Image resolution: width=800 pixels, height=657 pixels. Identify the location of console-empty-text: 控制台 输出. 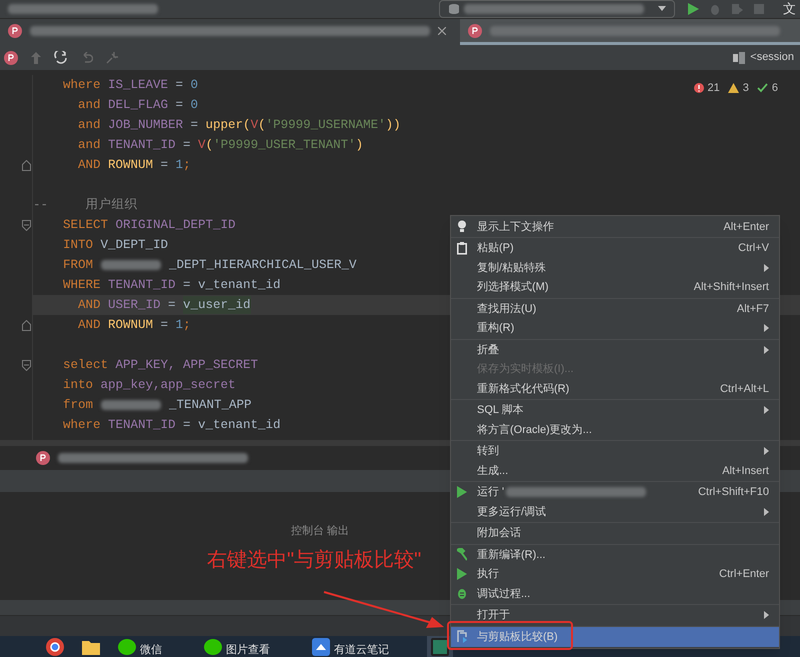
(320, 531).